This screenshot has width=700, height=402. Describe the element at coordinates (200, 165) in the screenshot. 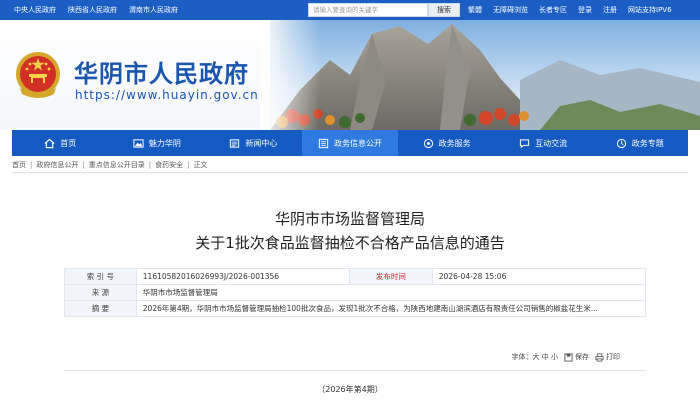

I see `breadcrumb-current: 正文` at that location.